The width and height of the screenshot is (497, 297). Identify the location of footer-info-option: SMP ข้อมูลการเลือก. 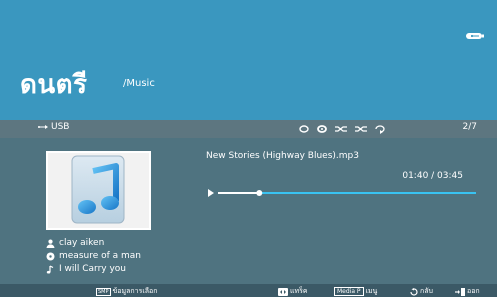
(126, 291).